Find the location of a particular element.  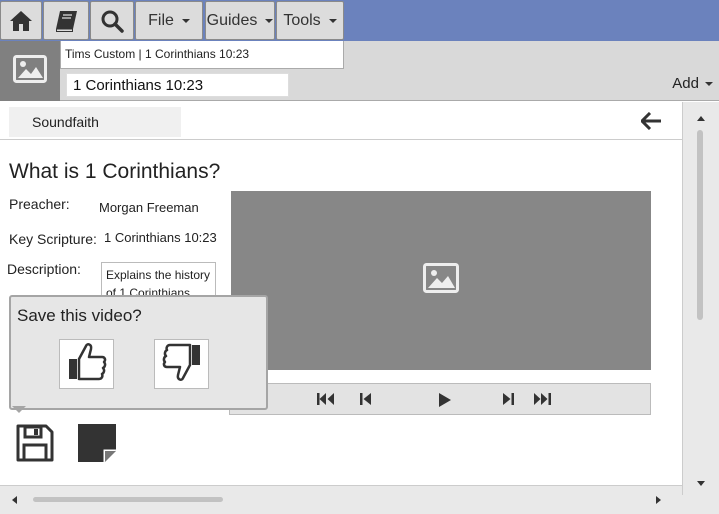

popup-title: Save this video? is located at coordinates (79, 315).